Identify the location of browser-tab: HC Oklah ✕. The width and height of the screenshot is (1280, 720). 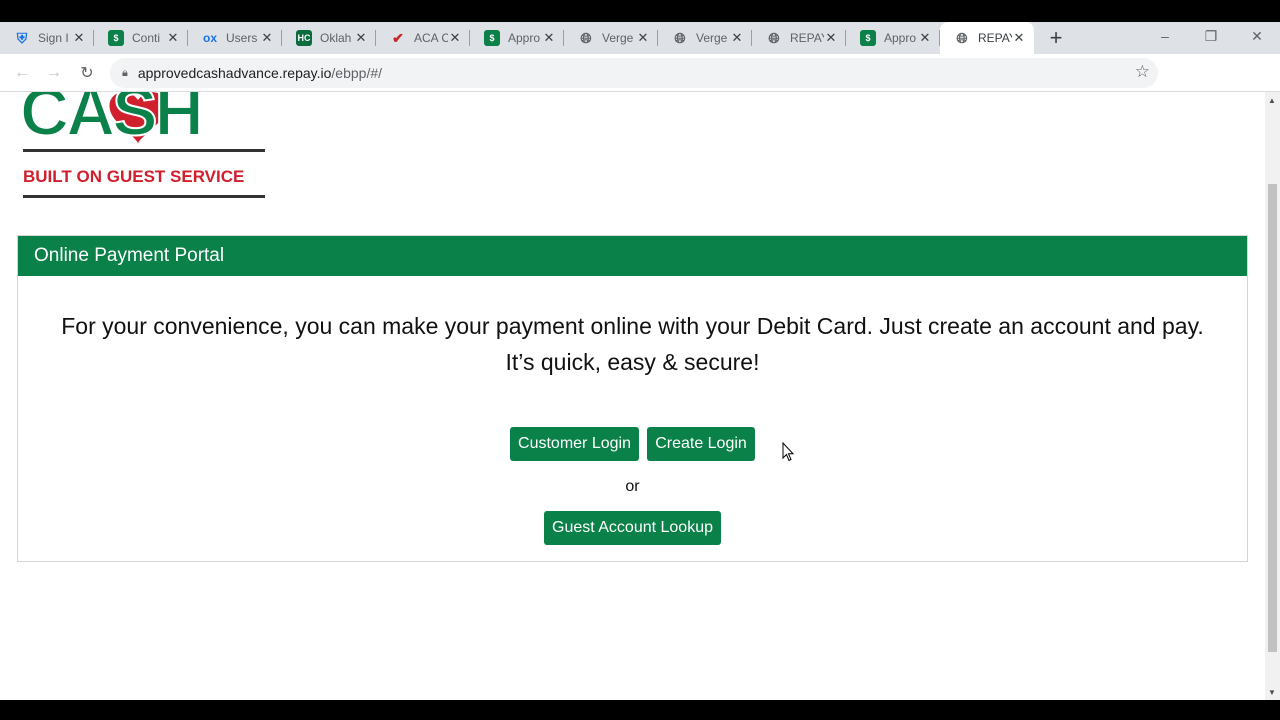
(329, 38).